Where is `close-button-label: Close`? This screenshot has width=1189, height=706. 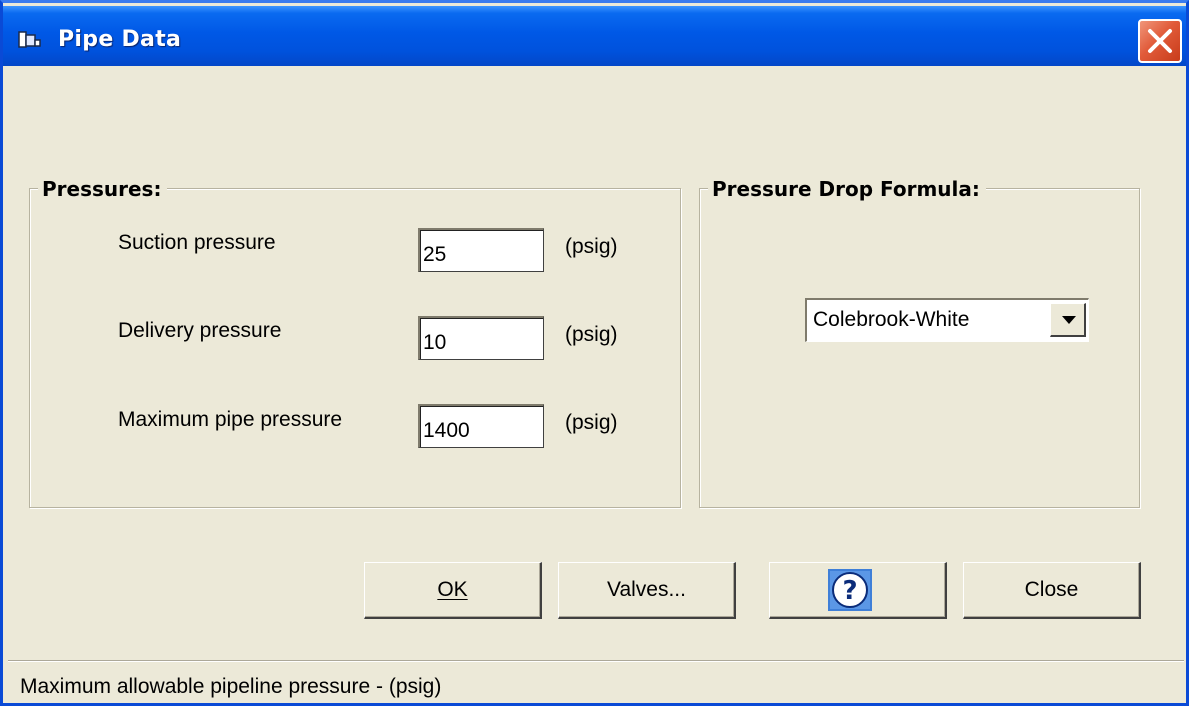 close-button-label: Close is located at coordinates (1051, 589).